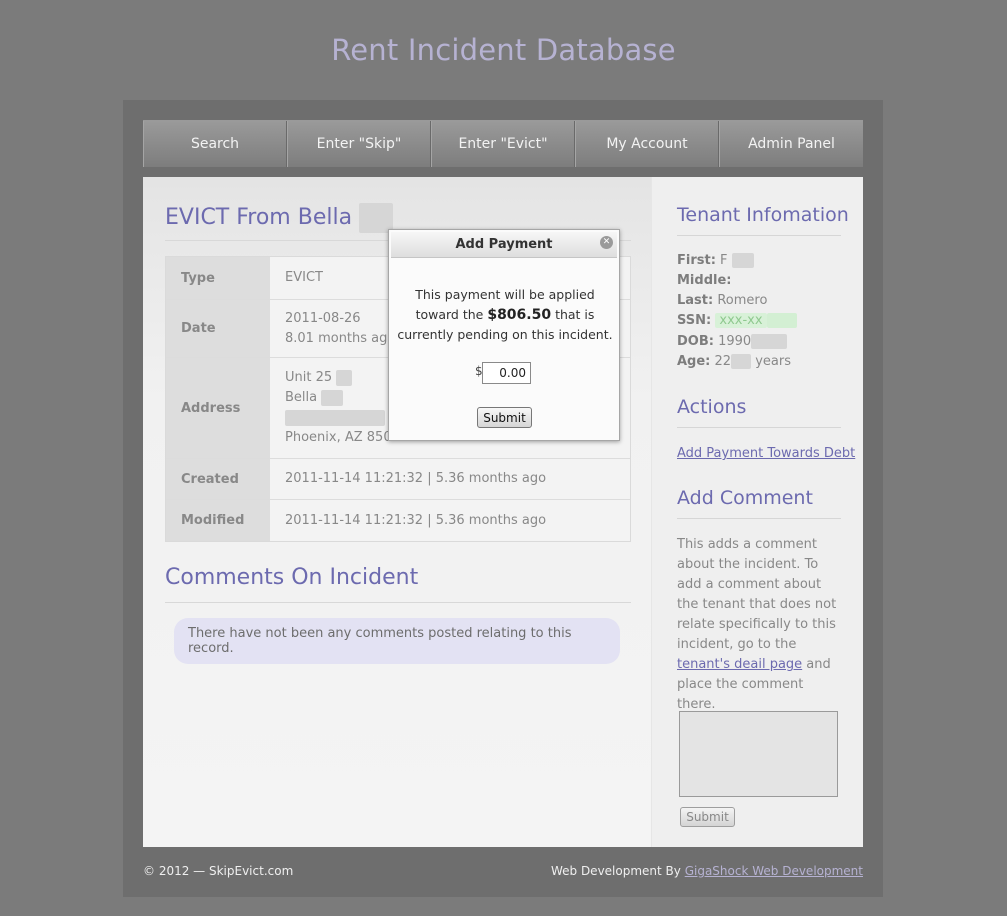 This screenshot has width=1007, height=916. I want to click on ssn-value: xxx-xx, so click(741, 320).